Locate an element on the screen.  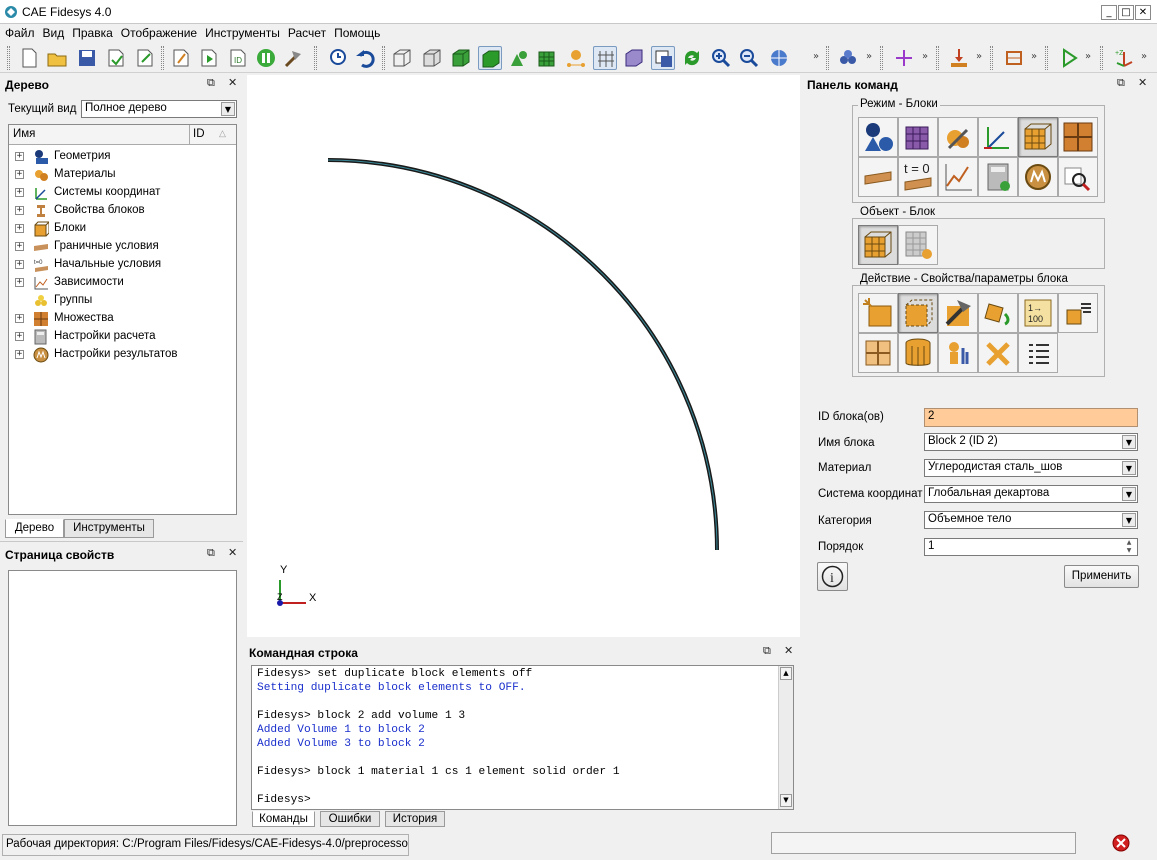
column-id: ID is located at coordinates (199, 134).